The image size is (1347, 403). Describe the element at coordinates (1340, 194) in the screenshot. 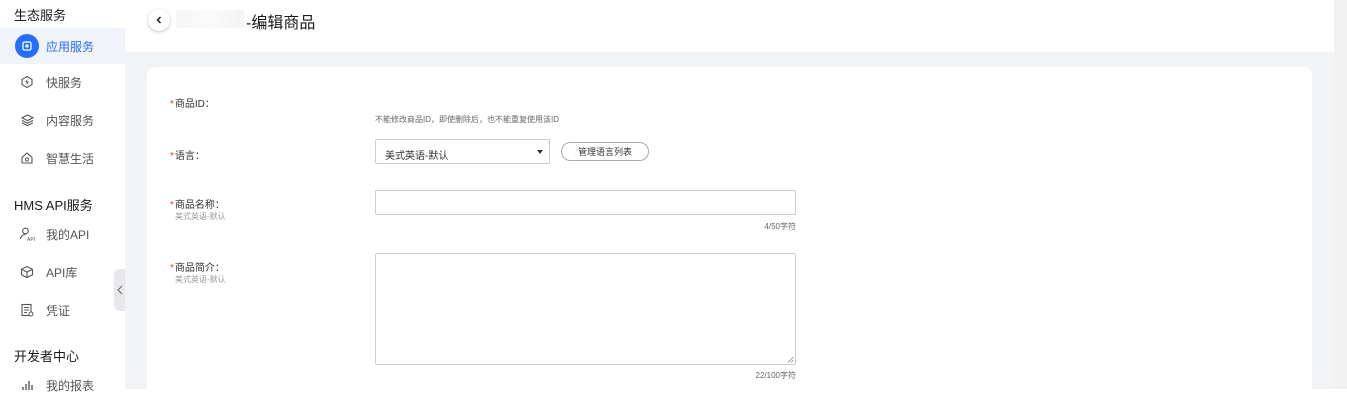

I see `vertical-scrollbar` at that location.